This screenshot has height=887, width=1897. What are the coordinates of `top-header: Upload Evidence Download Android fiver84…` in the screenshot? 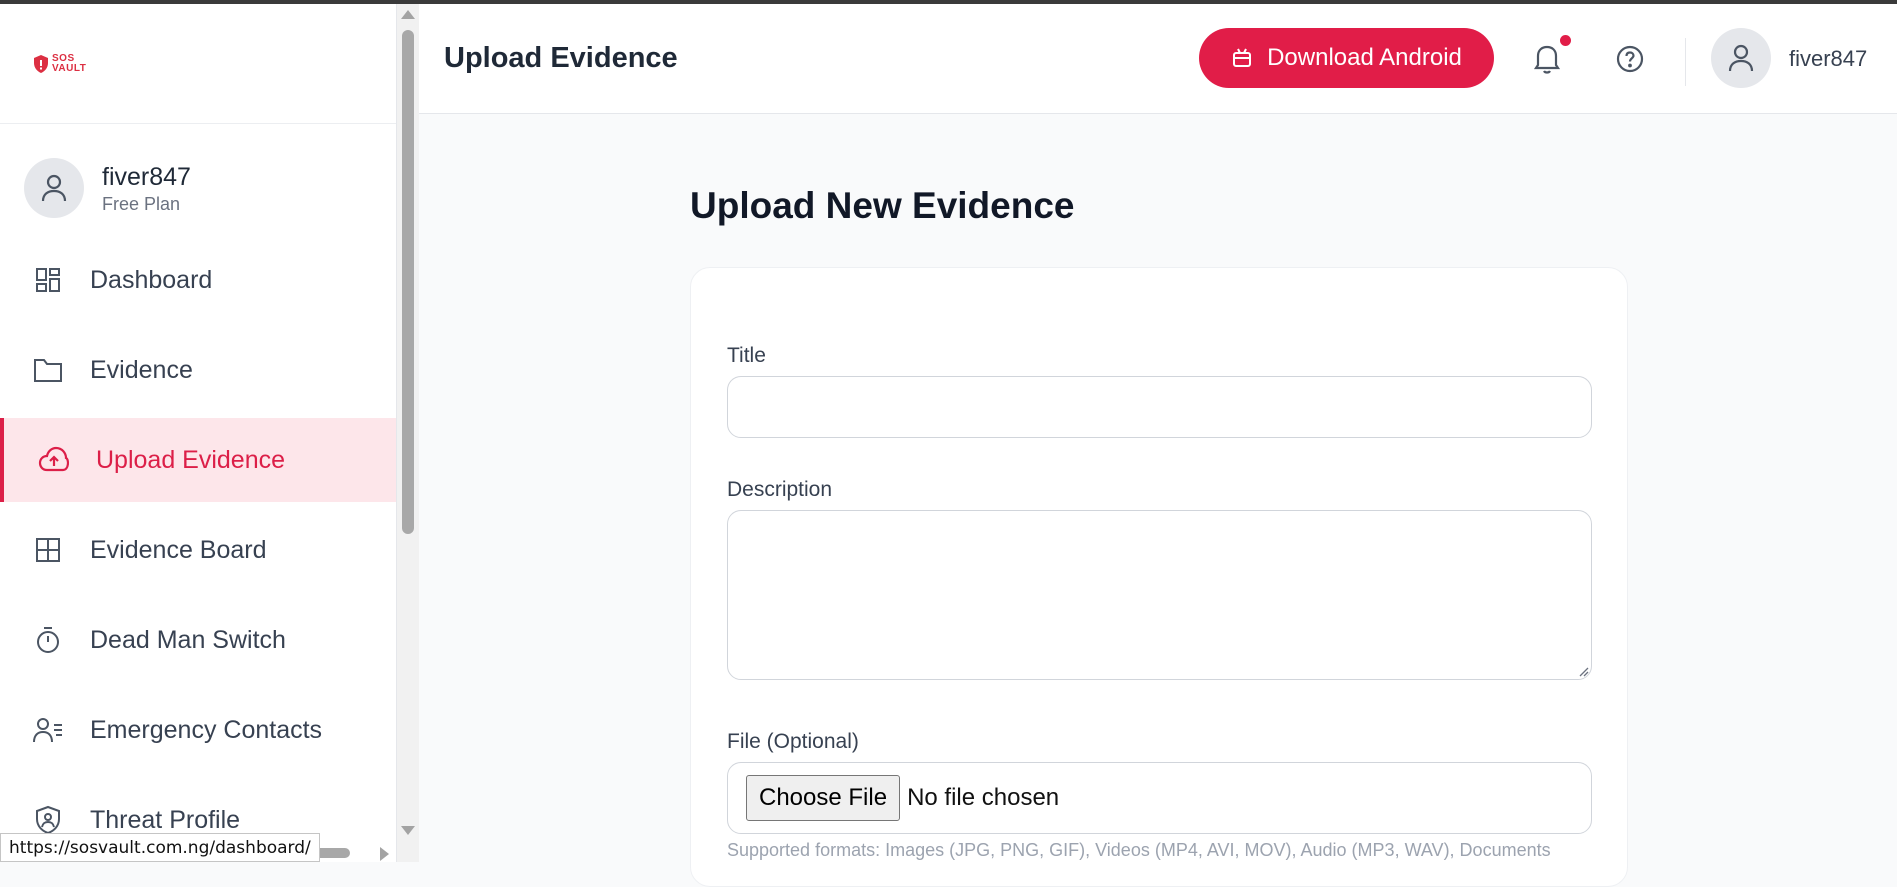 It's located at (1158, 59).